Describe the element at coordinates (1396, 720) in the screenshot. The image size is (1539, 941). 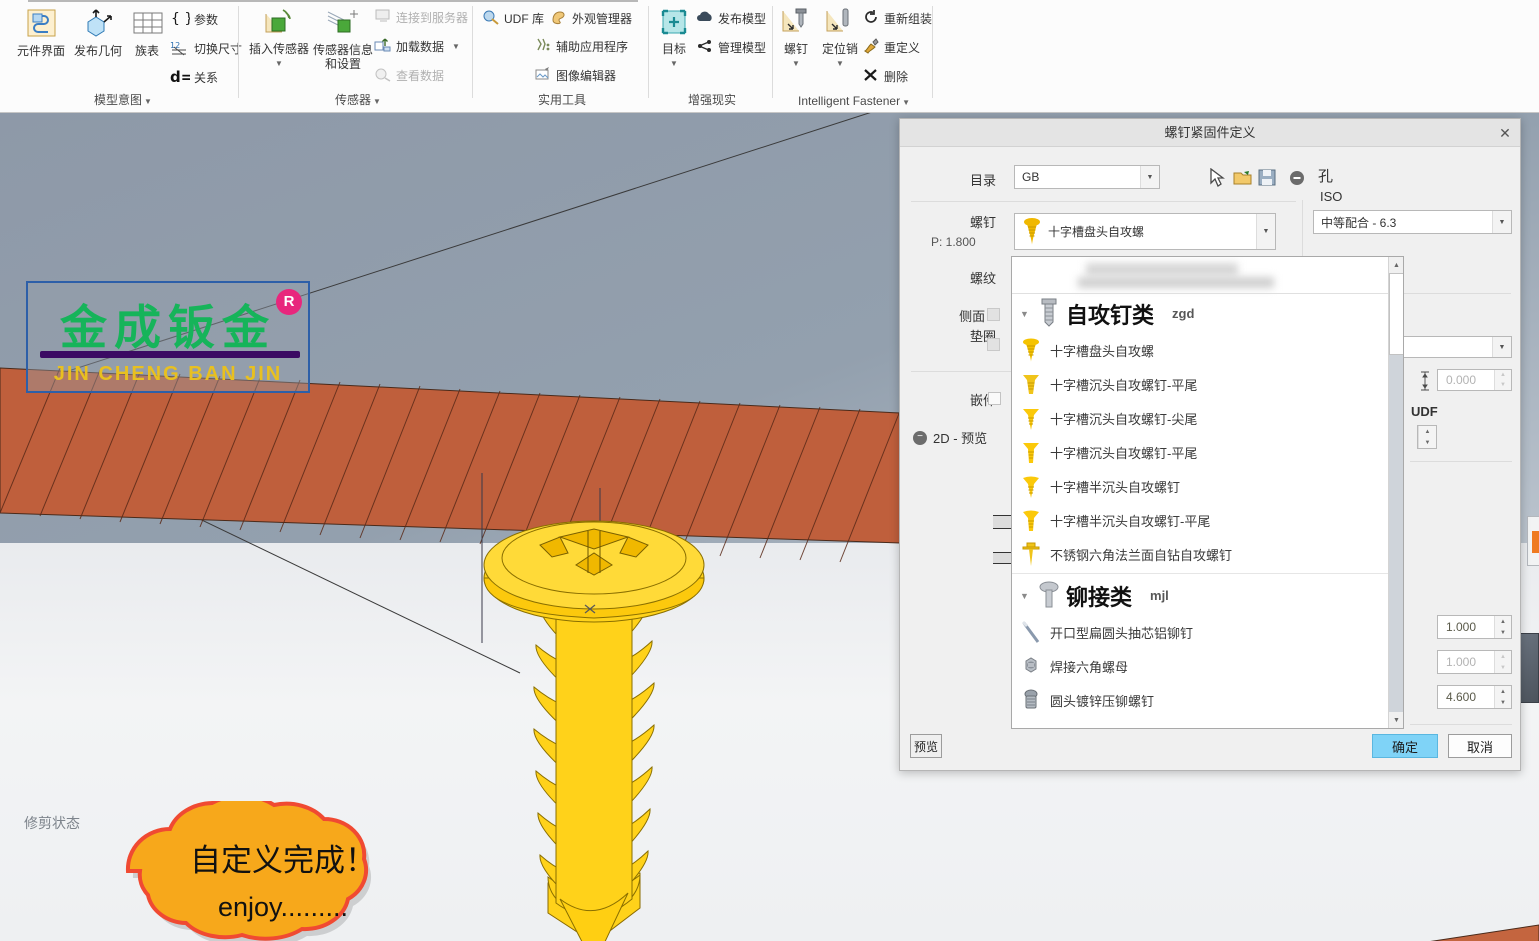
I see `scroll-down-icon: ▼` at that location.